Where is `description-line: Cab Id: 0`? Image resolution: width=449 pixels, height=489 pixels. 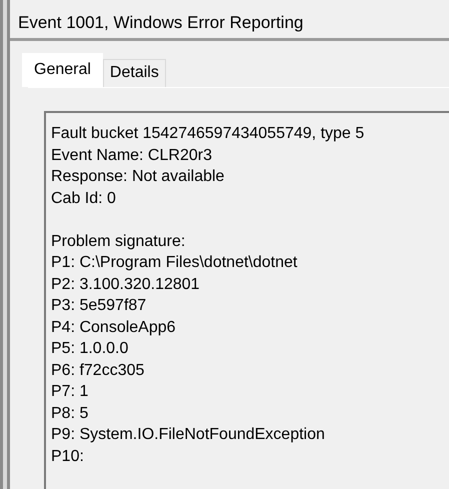
description-line: Cab Id: 0 is located at coordinates (84, 198).